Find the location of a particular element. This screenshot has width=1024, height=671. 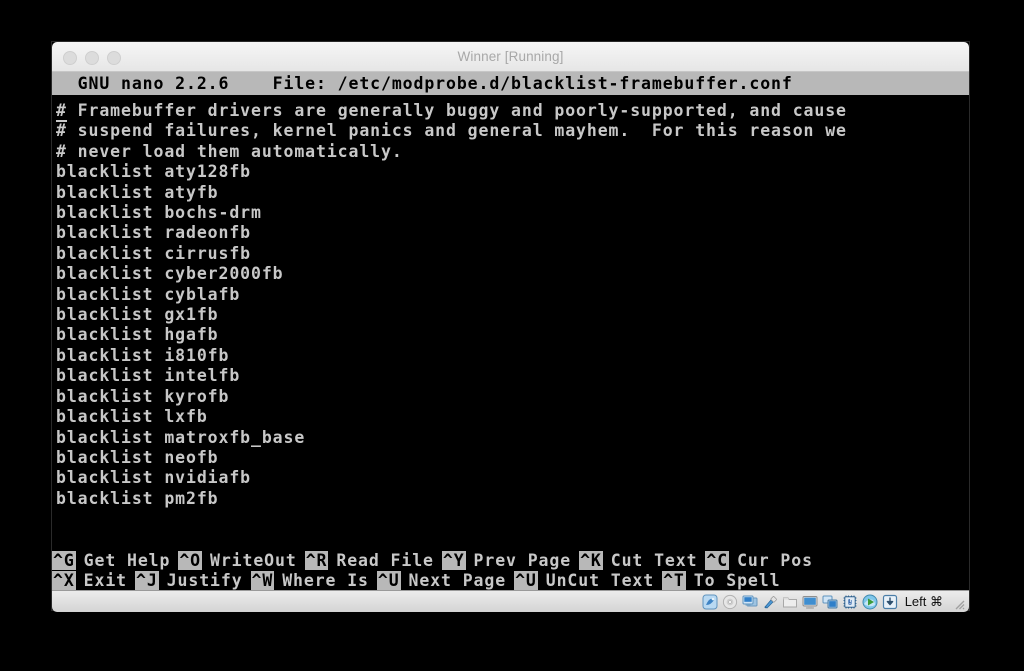

editor-line-12: blacklist hgafb is located at coordinates (137, 335).